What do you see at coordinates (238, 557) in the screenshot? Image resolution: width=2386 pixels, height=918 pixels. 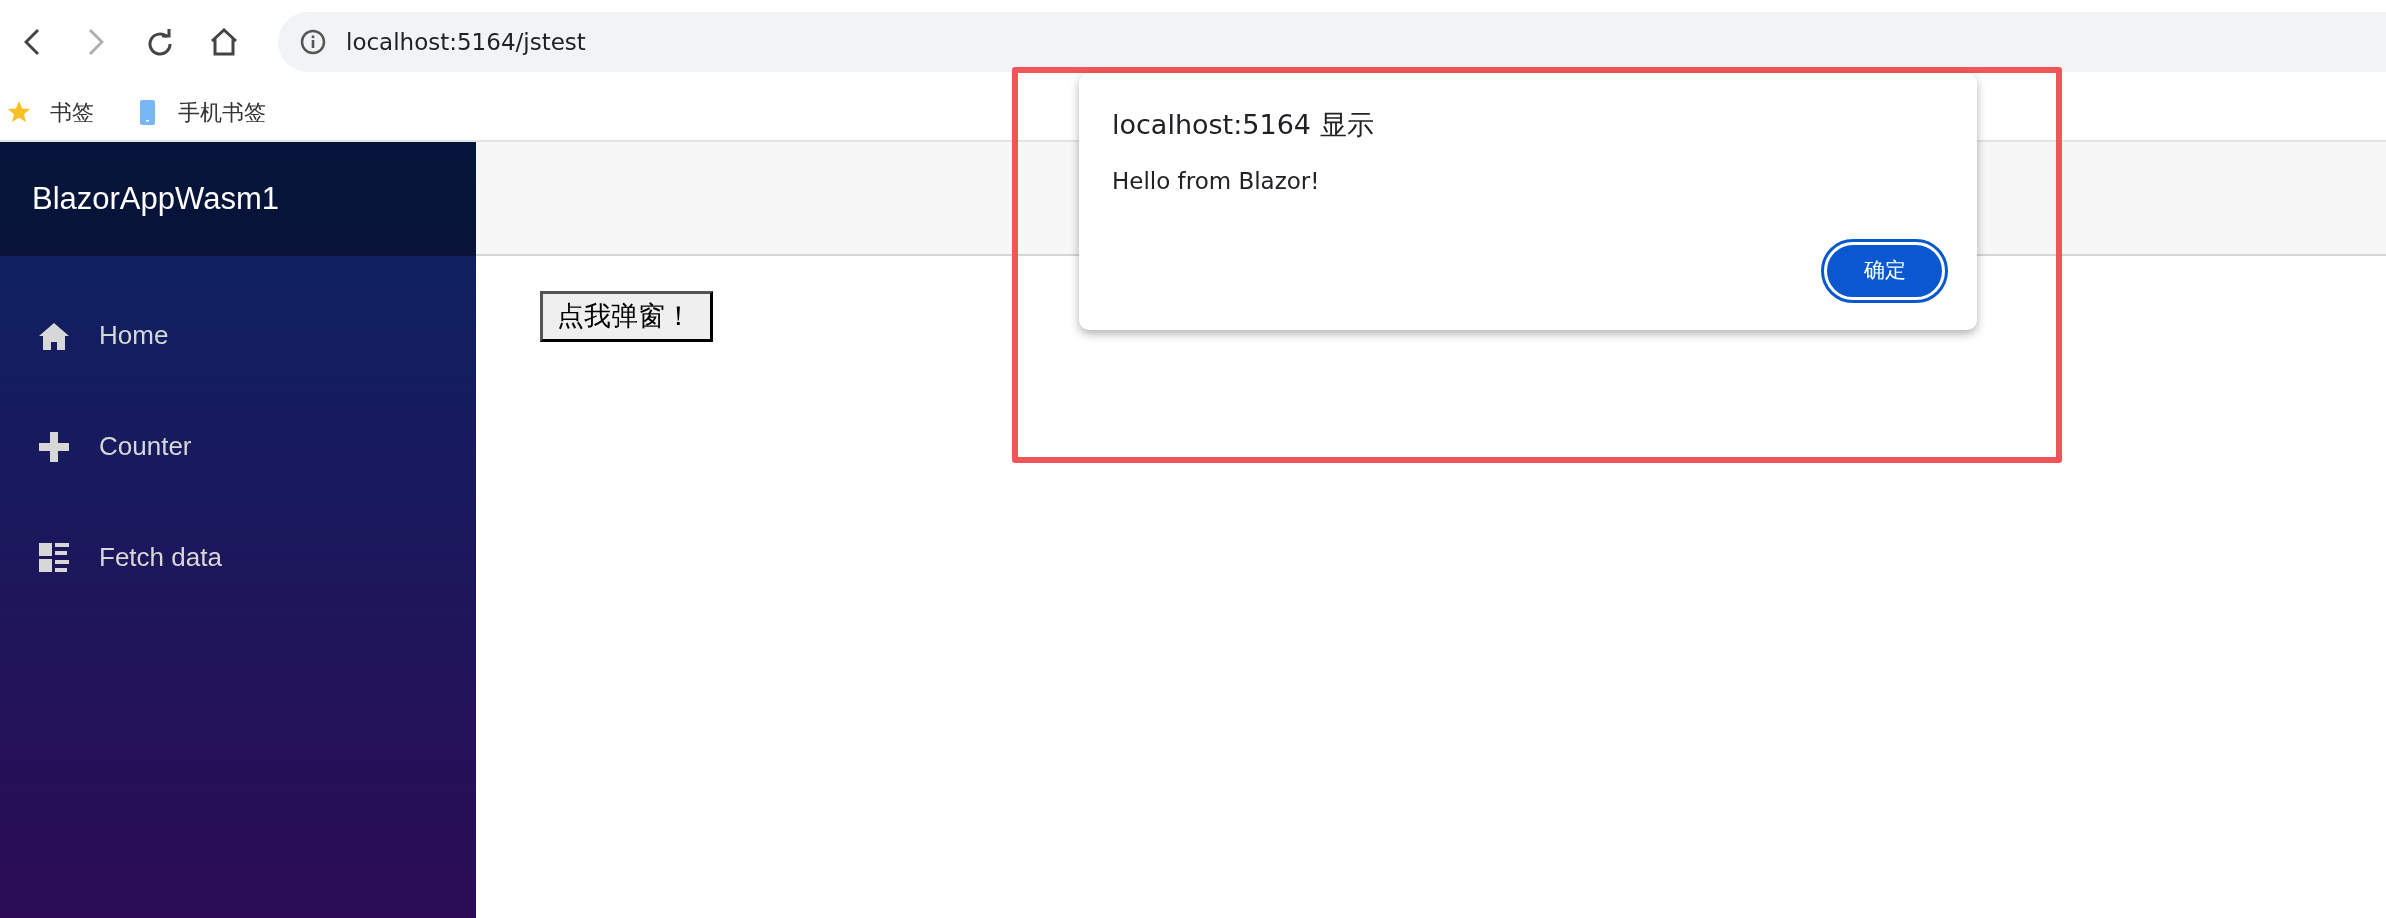 I see `nav-link: Fetch data` at bounding box center [238, 557].